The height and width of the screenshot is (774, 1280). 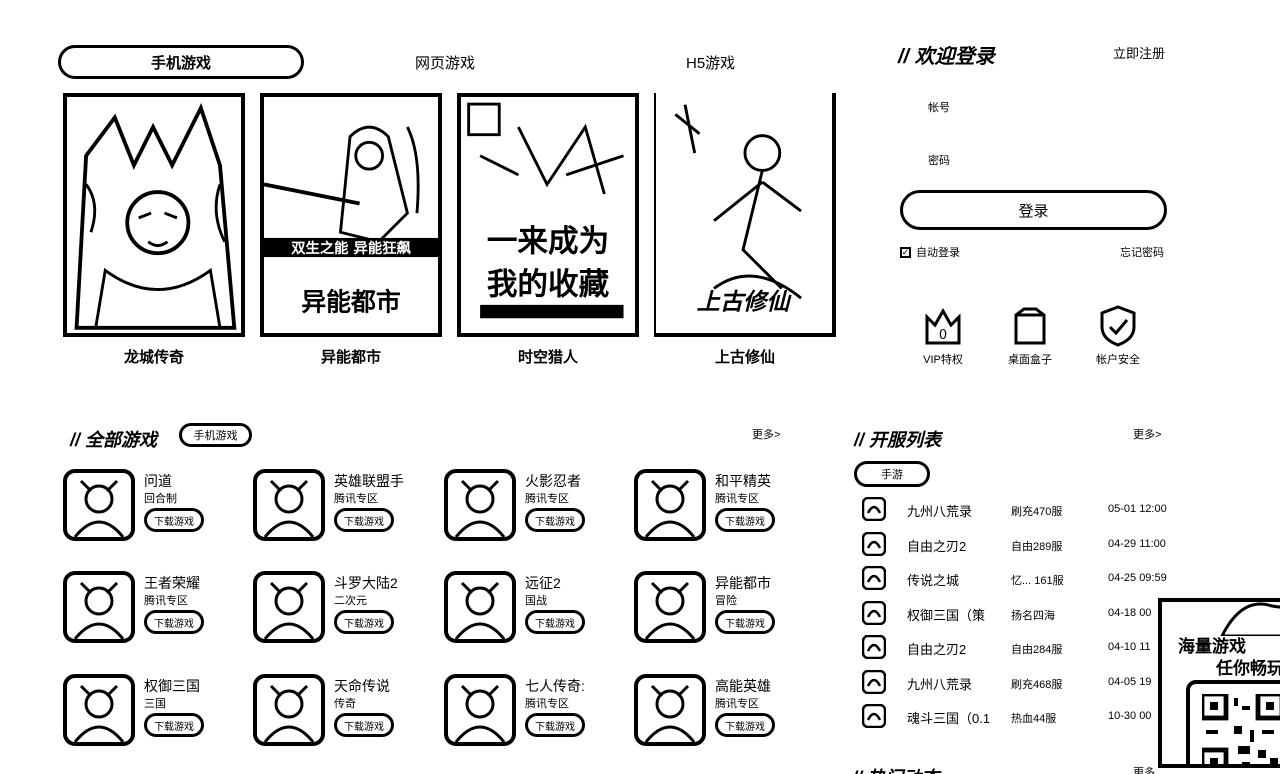 I want to click on server-filter-mobile: 手游, so click(x=892, y=474).